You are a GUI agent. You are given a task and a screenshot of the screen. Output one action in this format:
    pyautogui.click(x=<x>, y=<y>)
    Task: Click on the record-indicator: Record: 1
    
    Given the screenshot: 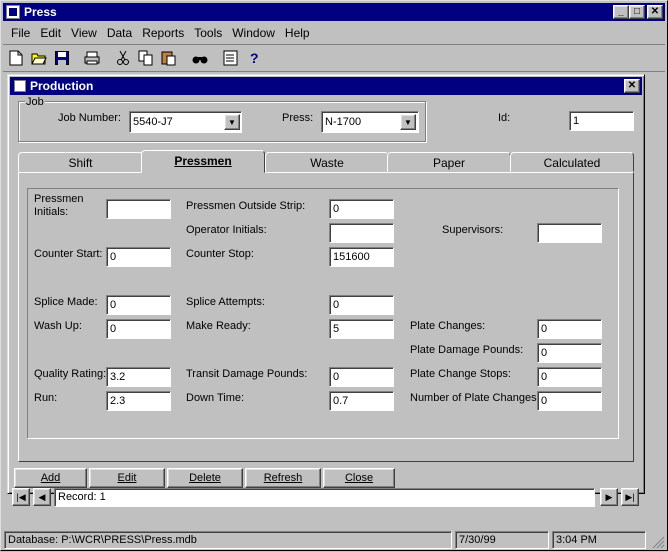 What is the action you would take?
    pyautogui.click(x=324, y=497)
    